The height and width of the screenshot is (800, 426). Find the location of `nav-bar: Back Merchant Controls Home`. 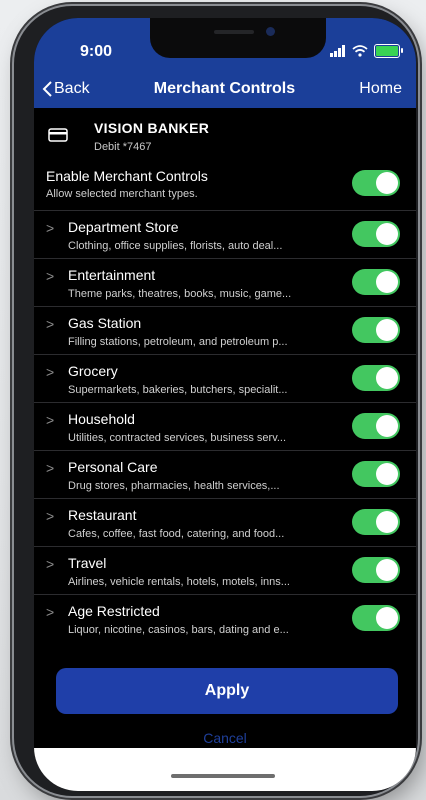

nav-bar: Back Merchant Controls Home is located at coordinates (225, 89).